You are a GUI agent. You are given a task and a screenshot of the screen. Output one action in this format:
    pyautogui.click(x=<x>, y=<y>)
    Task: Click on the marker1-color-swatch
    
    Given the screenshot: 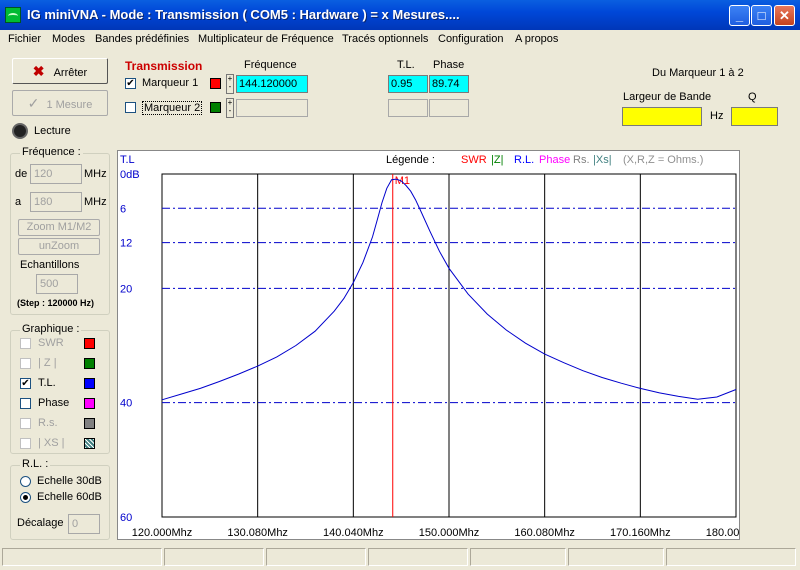 What is the action you would take?
    pyautogui.click(x=215, y=83)
    